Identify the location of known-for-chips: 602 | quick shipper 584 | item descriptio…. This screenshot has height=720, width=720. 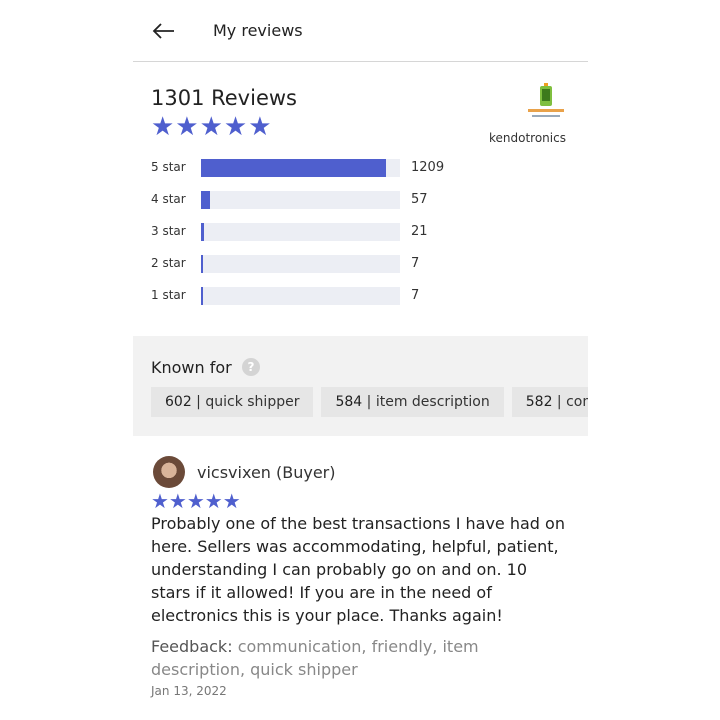
(369, 402).